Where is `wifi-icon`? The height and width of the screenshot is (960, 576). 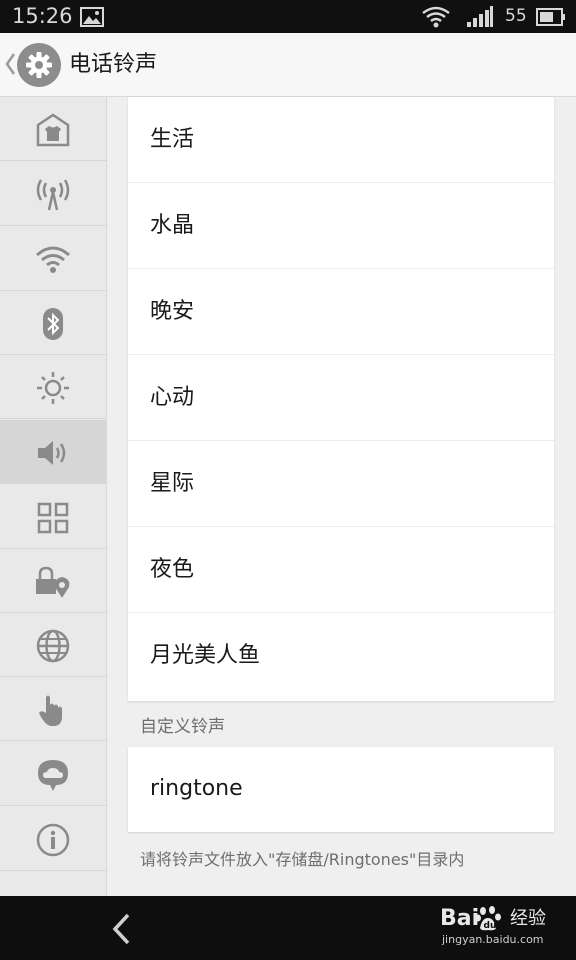 wifi-icon is located at coordinates (436, 19).